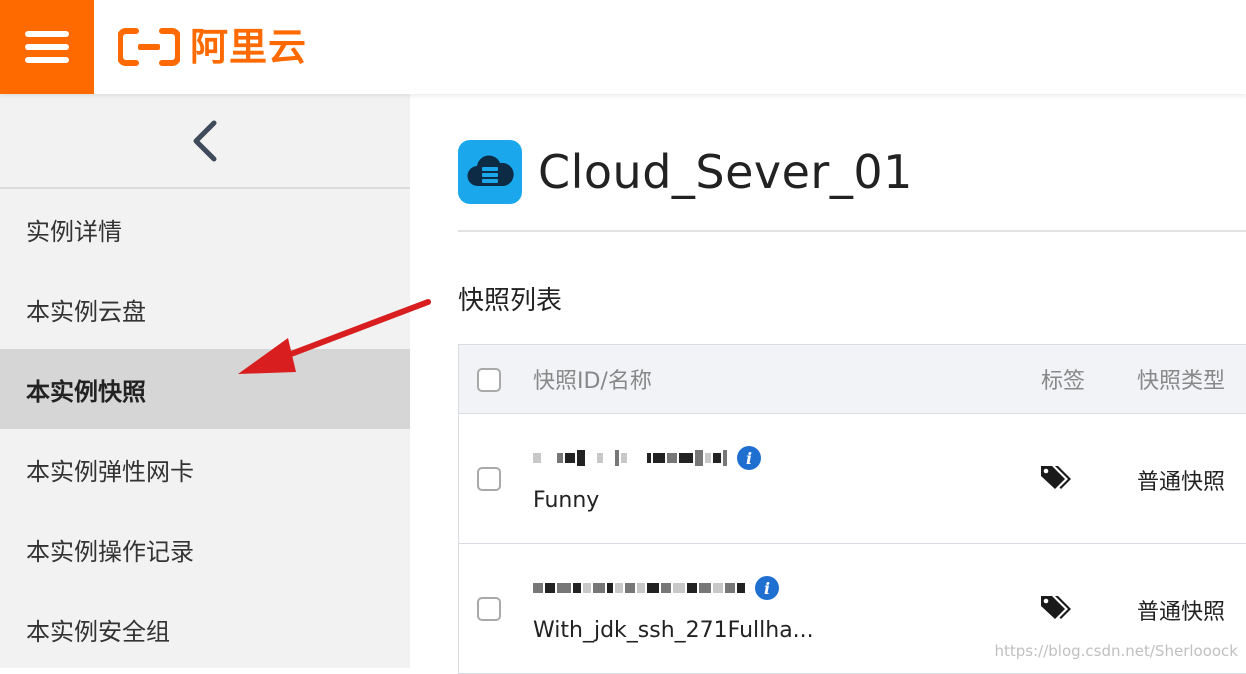 The image size is (1246, 674). I want to click on page-header: Cloud_Sever_01, so click(685, 172).